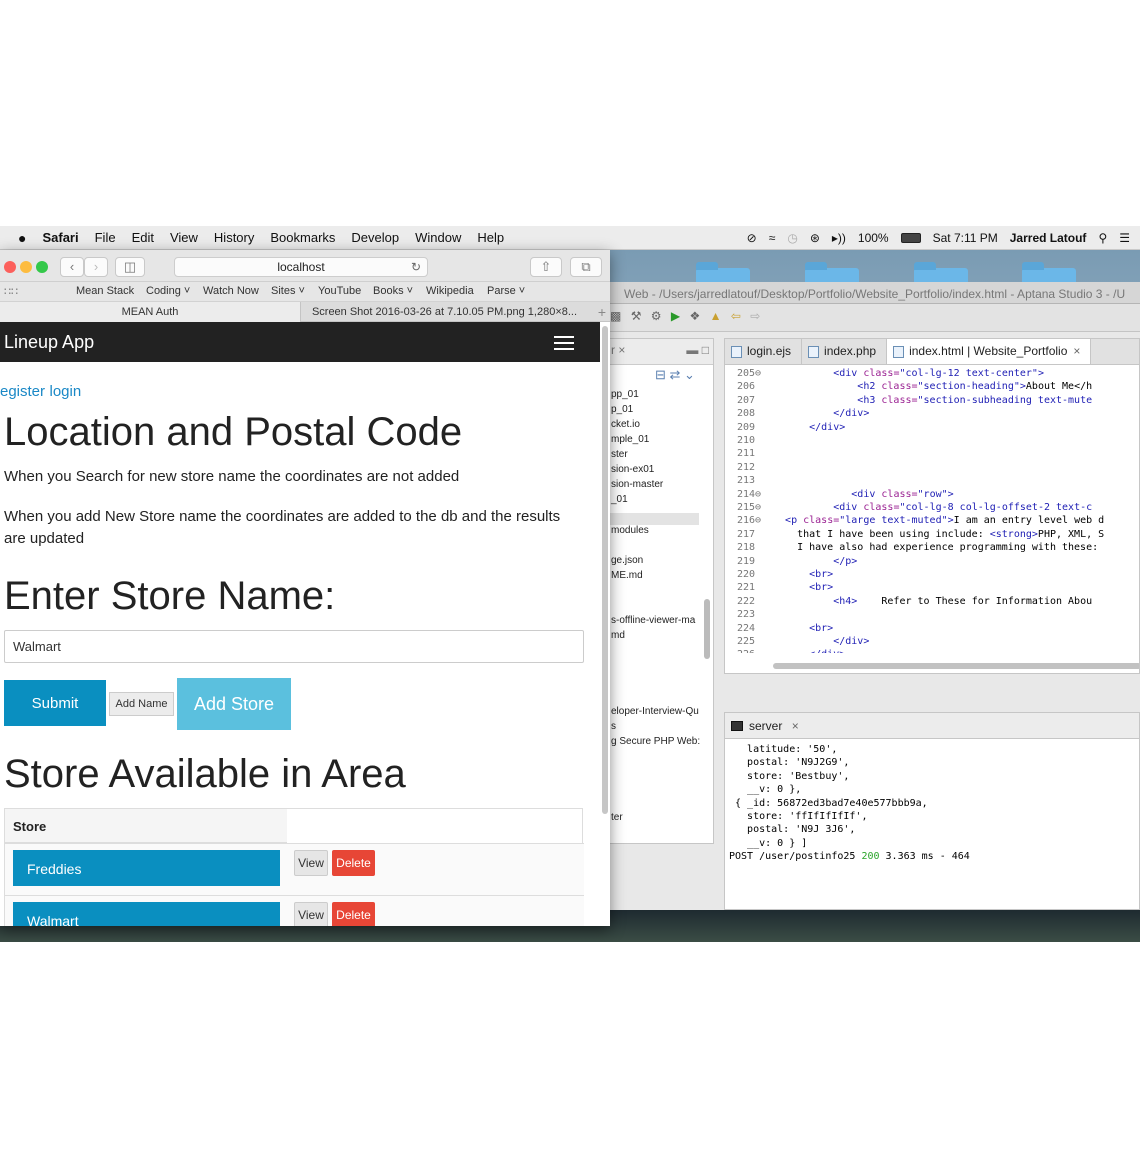 The image size is (1140, 1171). Describe the element at coordinates (873, 238) in the screenshot. I see `battery-percent: 100%` at that location.